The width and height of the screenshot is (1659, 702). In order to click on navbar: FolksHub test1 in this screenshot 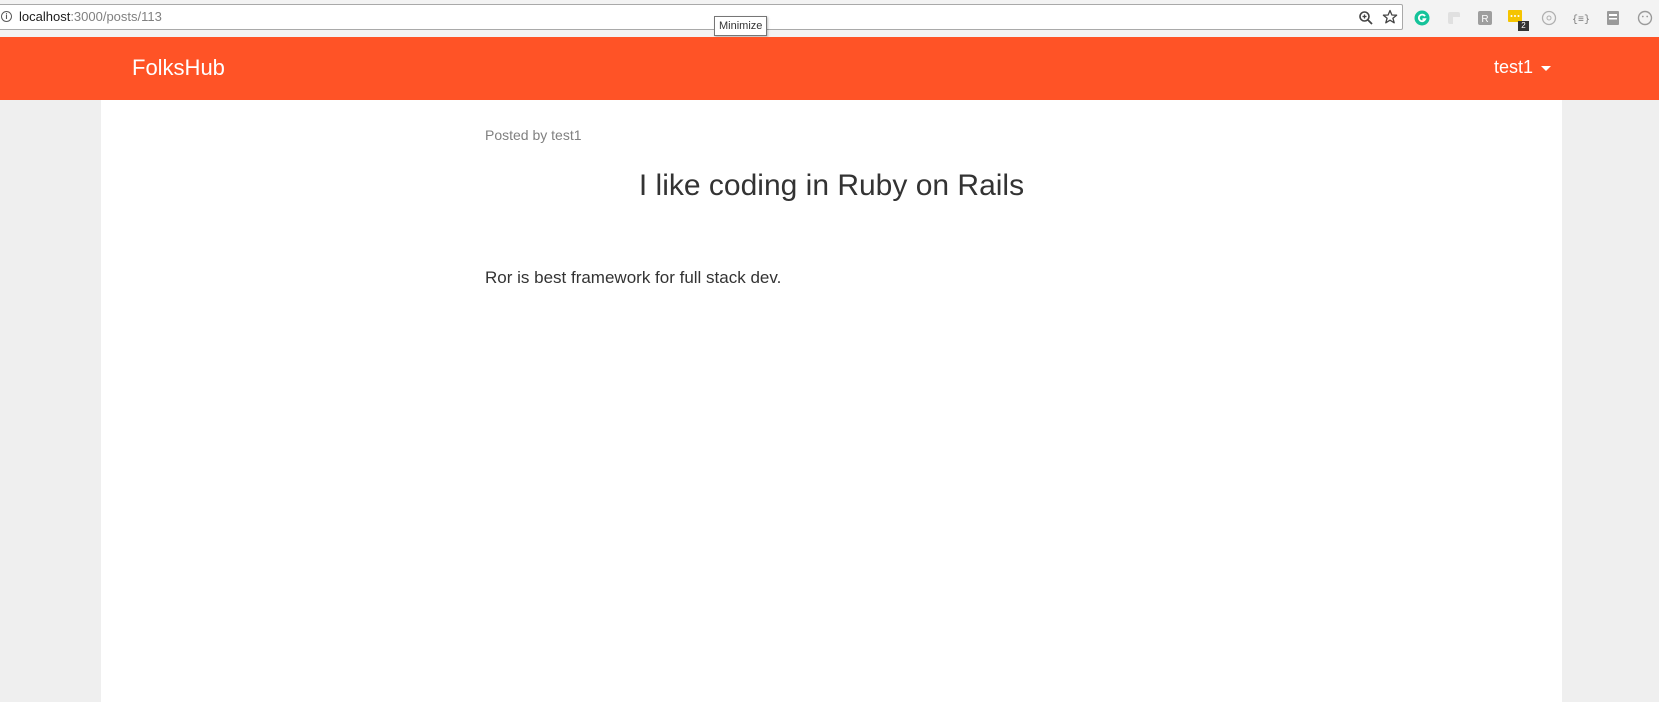, I will do `click(829, 68)`.